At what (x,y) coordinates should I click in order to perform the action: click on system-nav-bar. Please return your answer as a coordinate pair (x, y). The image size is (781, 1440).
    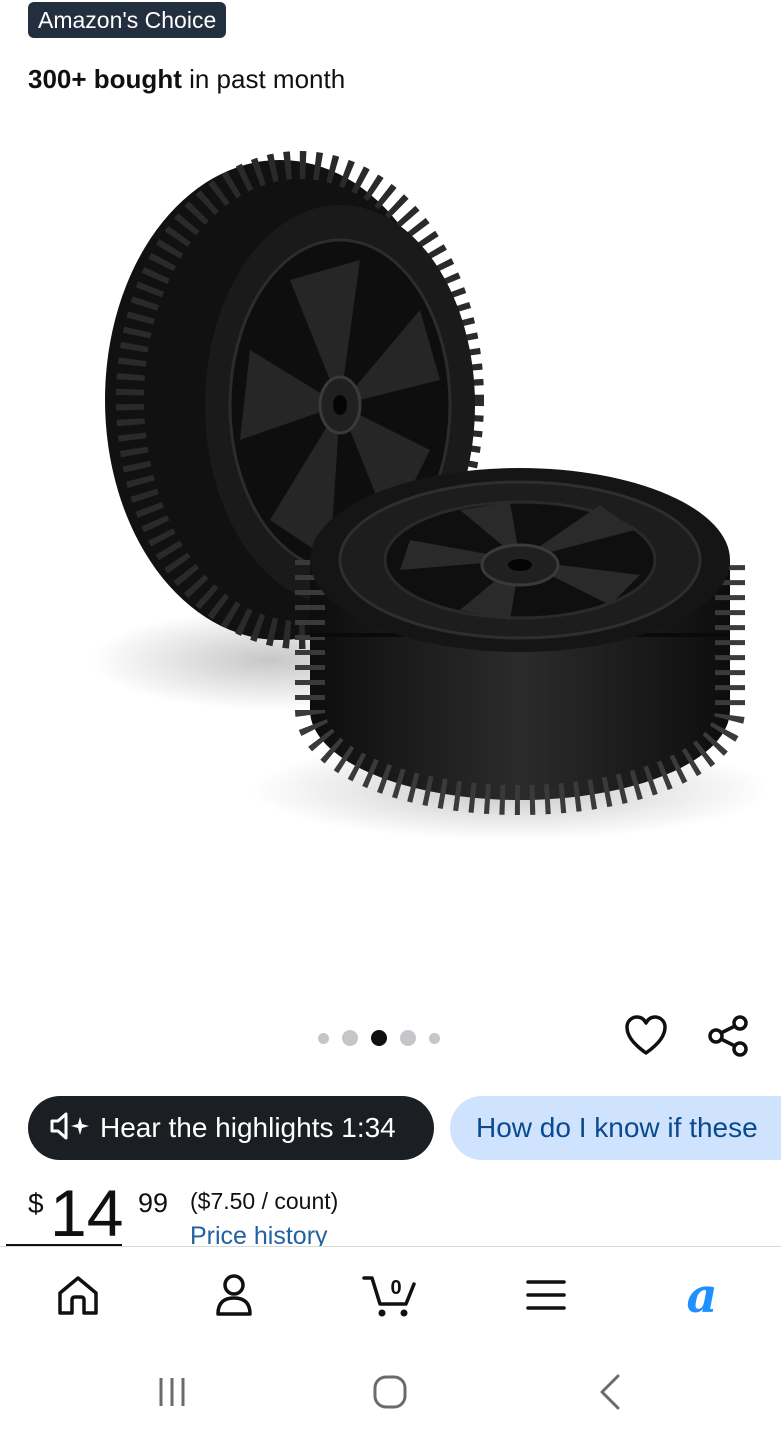
    Looking at the image, I should click on (390, 1393).